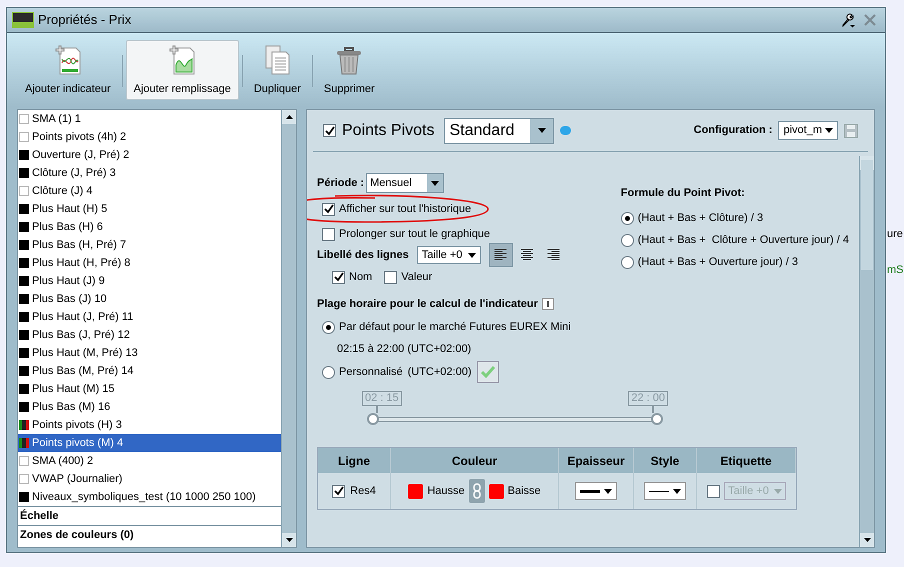 This screenshot has width=904, height=567. Describe the element at coordinates (733, 130) in the screenshot. I see `configuration-label: Configuration :` at that location.